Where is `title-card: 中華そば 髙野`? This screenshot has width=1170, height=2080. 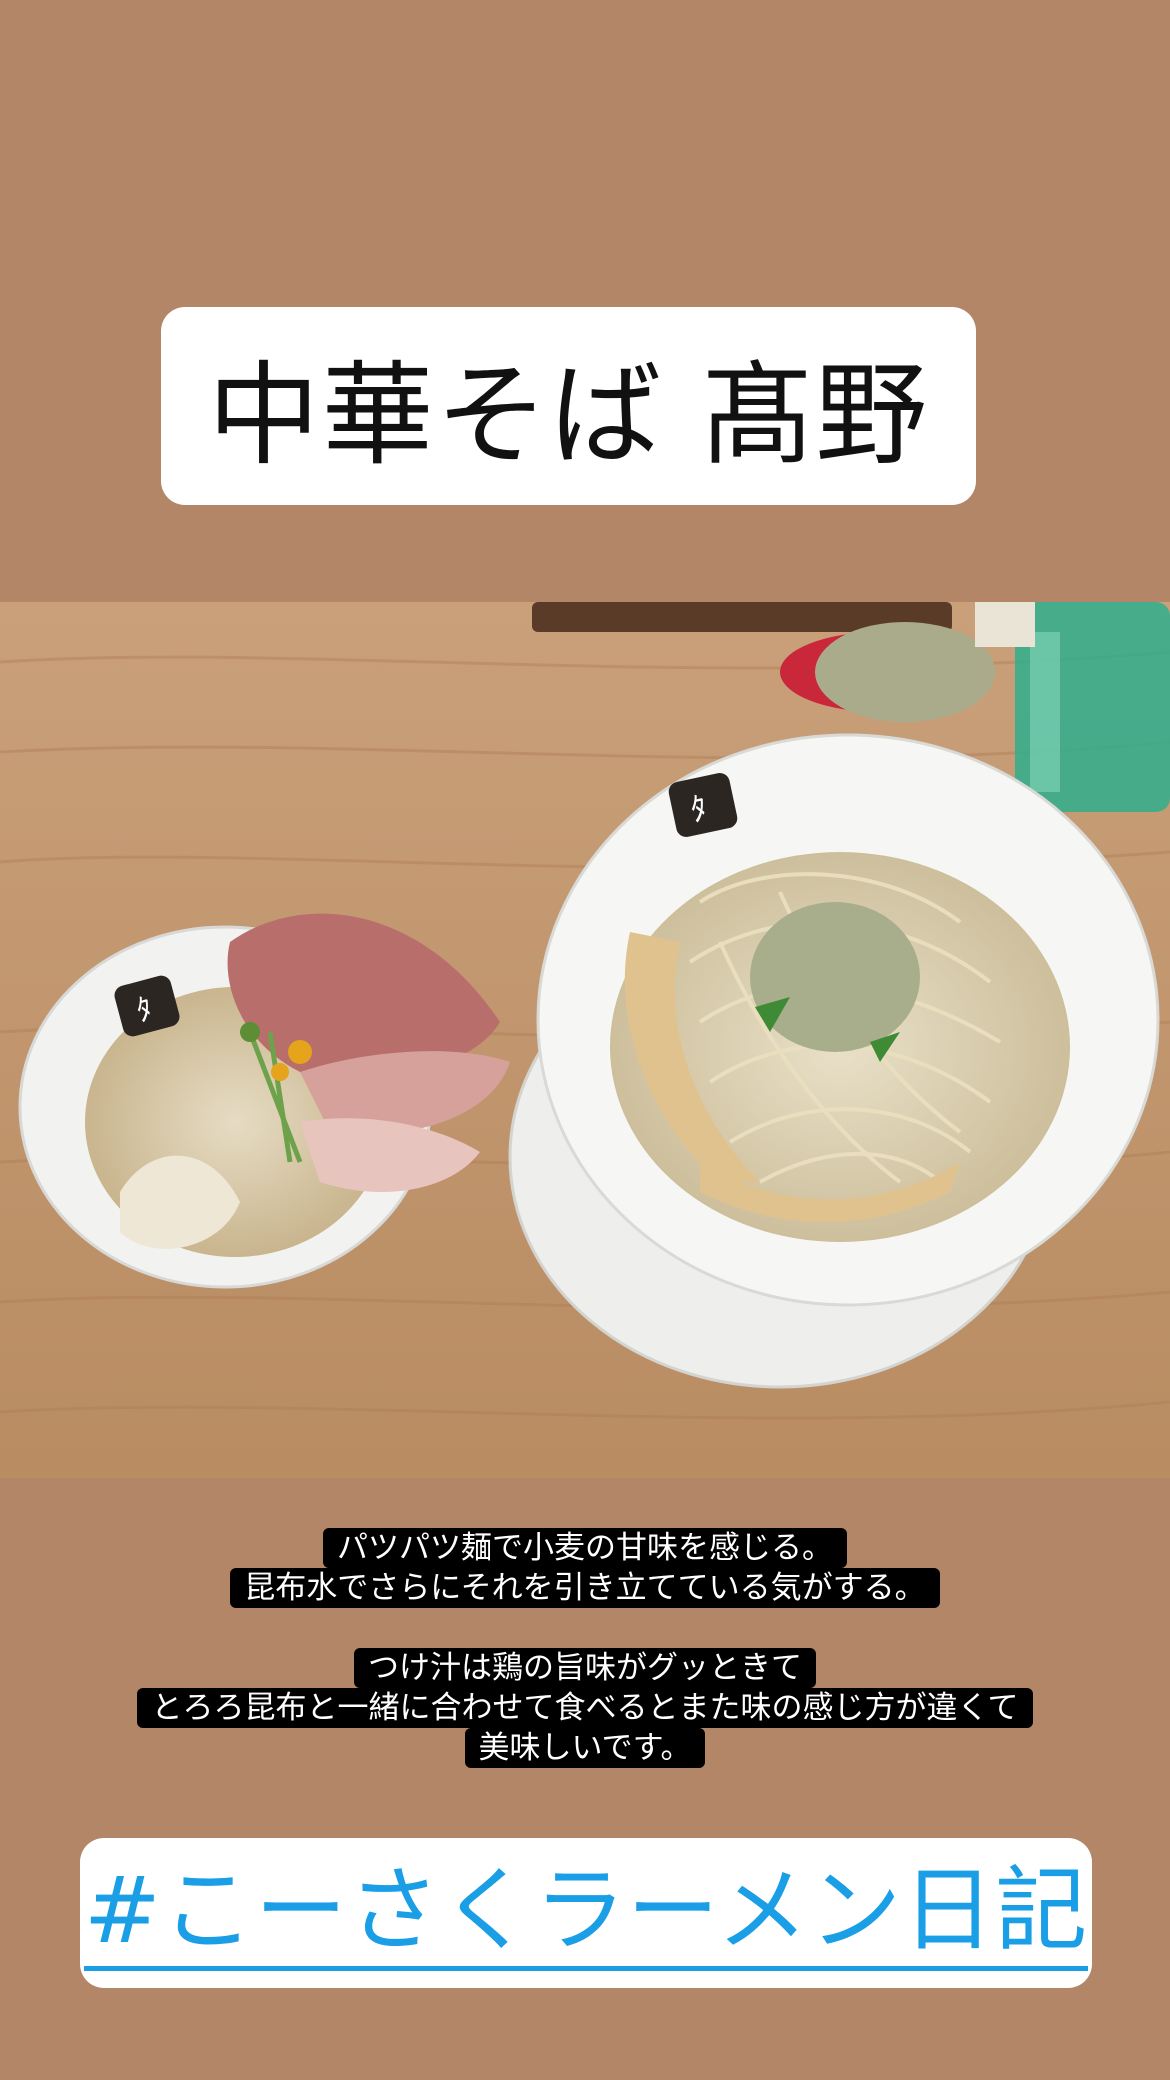
title-card: 中華そば 髙野 is located at coordinates (568, 406).